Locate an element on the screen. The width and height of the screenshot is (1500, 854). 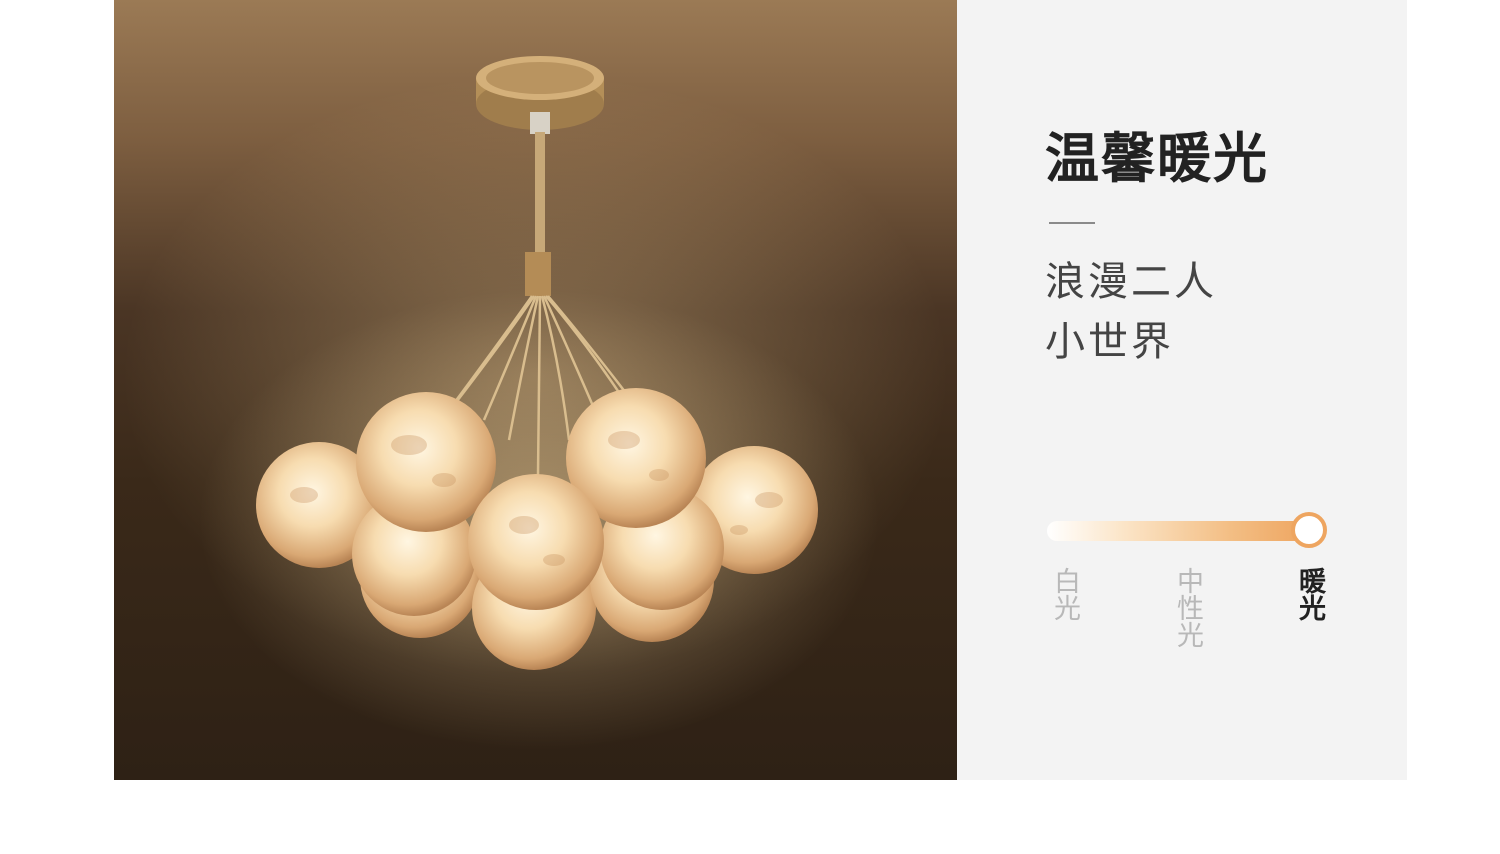
option-neutral-light: 中性光 is located at coordinates (1185, 607).